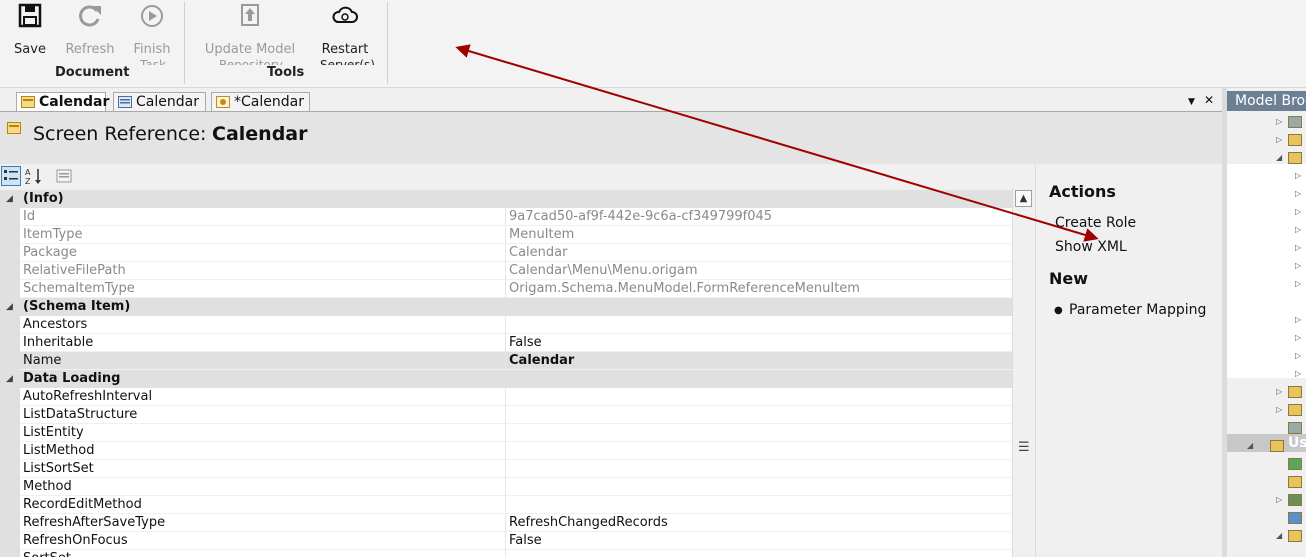  Describe the element at coordinates (1091, 247) in the screenshot. I see `show-xml-link: Show XML` at that location.